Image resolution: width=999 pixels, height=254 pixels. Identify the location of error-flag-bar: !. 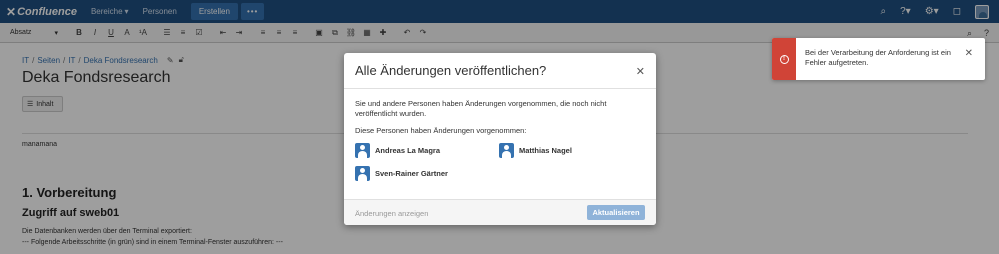
(784, 59).